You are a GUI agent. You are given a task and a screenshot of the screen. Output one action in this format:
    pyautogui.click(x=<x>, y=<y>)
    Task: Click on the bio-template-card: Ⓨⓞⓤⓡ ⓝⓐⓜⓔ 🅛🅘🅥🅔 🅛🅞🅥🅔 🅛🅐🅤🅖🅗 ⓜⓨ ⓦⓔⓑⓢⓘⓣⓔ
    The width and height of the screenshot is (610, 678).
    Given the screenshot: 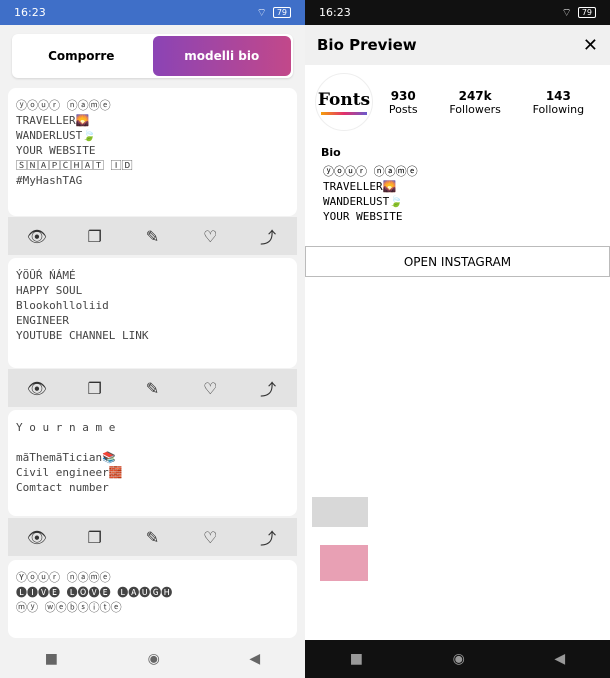 What is the action you would take?
    pyautogui.click(x=152, y=599)
    